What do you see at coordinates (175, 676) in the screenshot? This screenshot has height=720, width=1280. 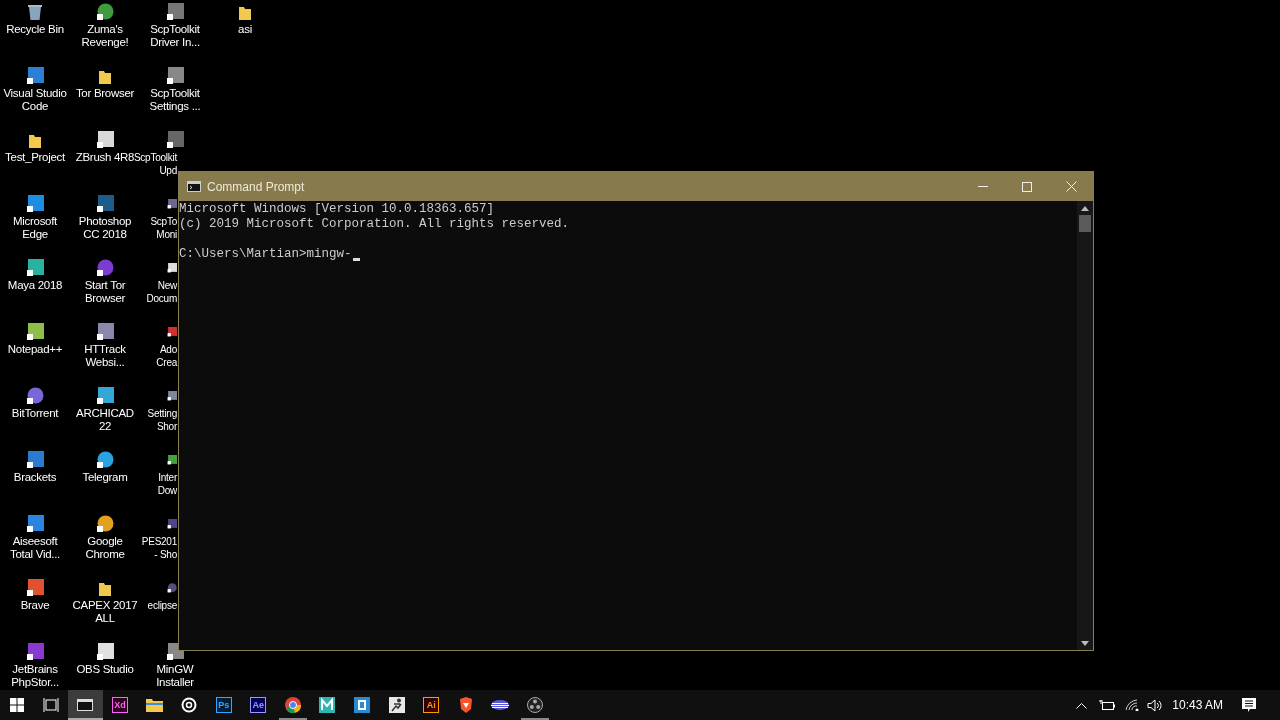 I see `desktop-icon-label: MinGW Installer` at bounding box center [175, 676].